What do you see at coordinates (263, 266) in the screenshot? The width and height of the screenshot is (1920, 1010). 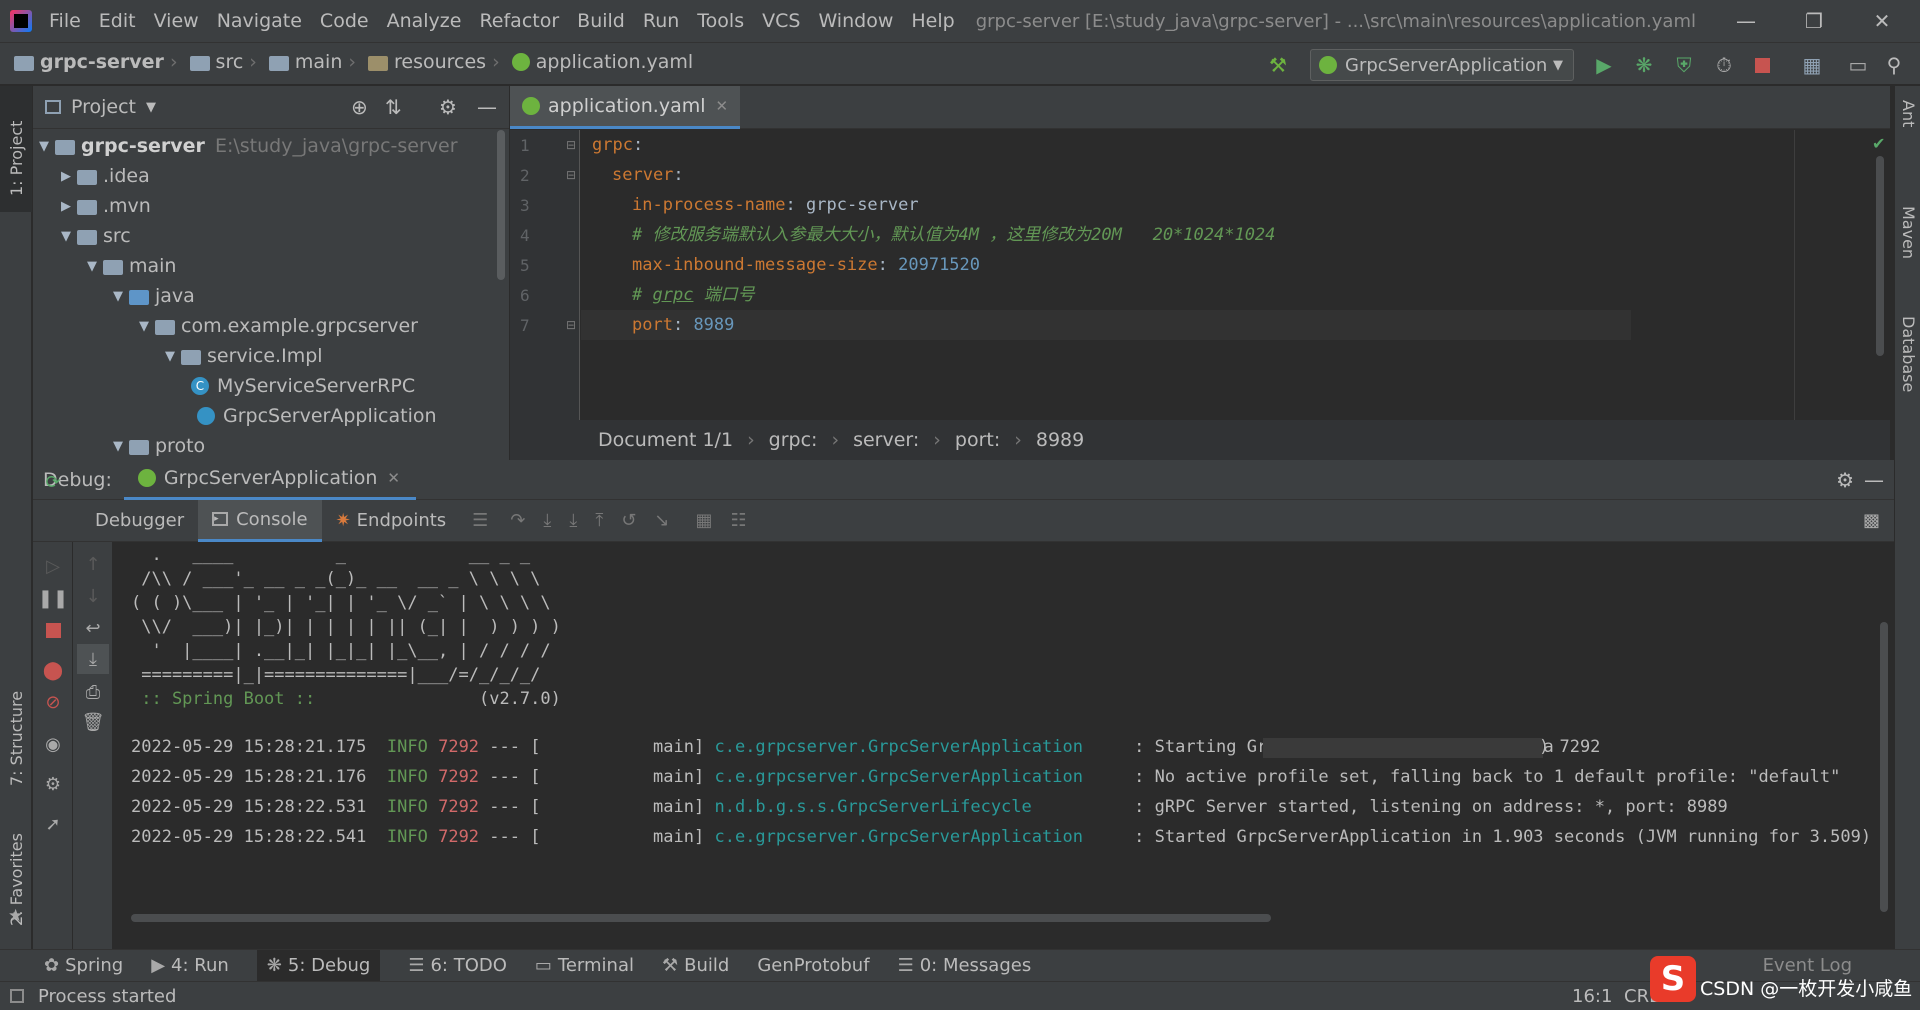 I see `tree-item-main: ▼ main` at bounding box center [263, 266].